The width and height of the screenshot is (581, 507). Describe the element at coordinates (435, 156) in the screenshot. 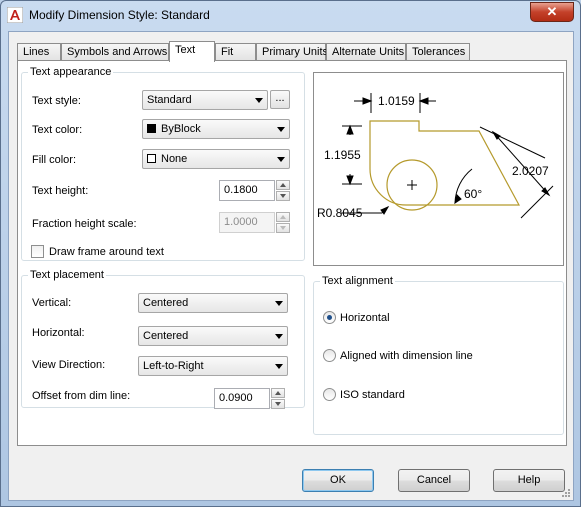

I see `preview-drawing: 1.0159 1.1955 2.0207 60° R0.8045` at that location.